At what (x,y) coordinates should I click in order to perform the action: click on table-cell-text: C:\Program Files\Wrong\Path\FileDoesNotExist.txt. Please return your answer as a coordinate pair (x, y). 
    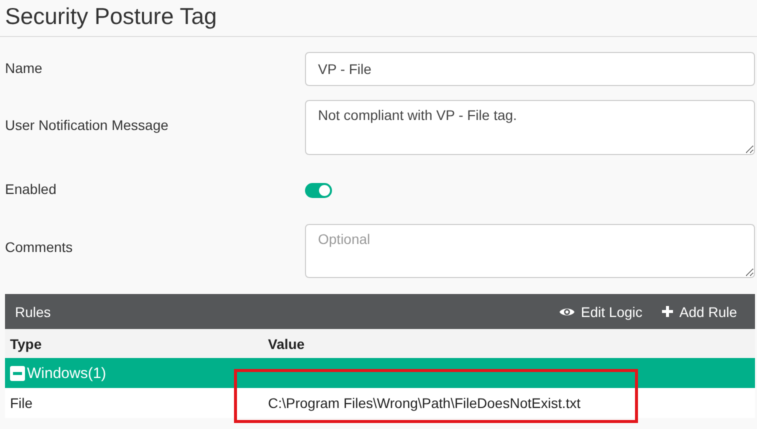
    Looking at the image, I should click on (424, 403).